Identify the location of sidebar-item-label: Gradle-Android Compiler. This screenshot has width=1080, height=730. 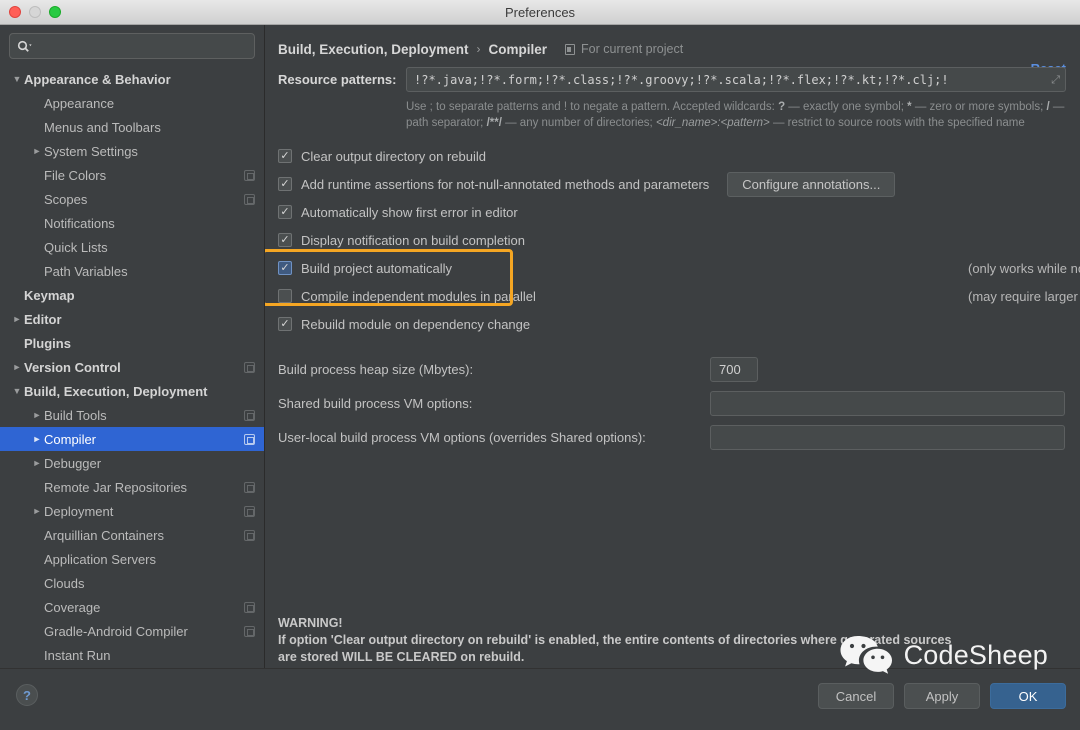
(116, 631).